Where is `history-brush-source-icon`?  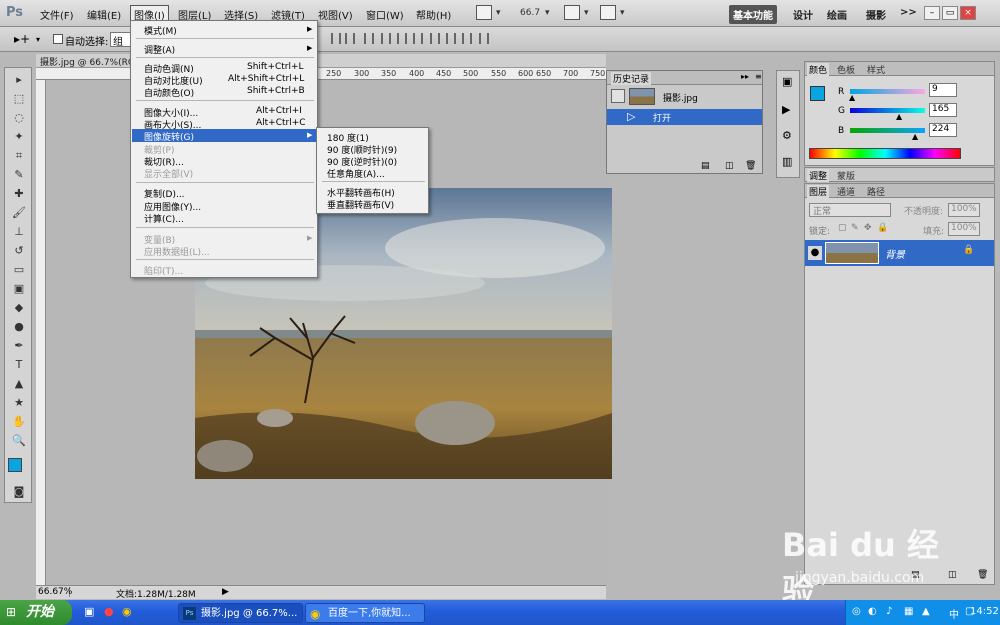
history-brush-source-icon is located at coordinates (618, 96).